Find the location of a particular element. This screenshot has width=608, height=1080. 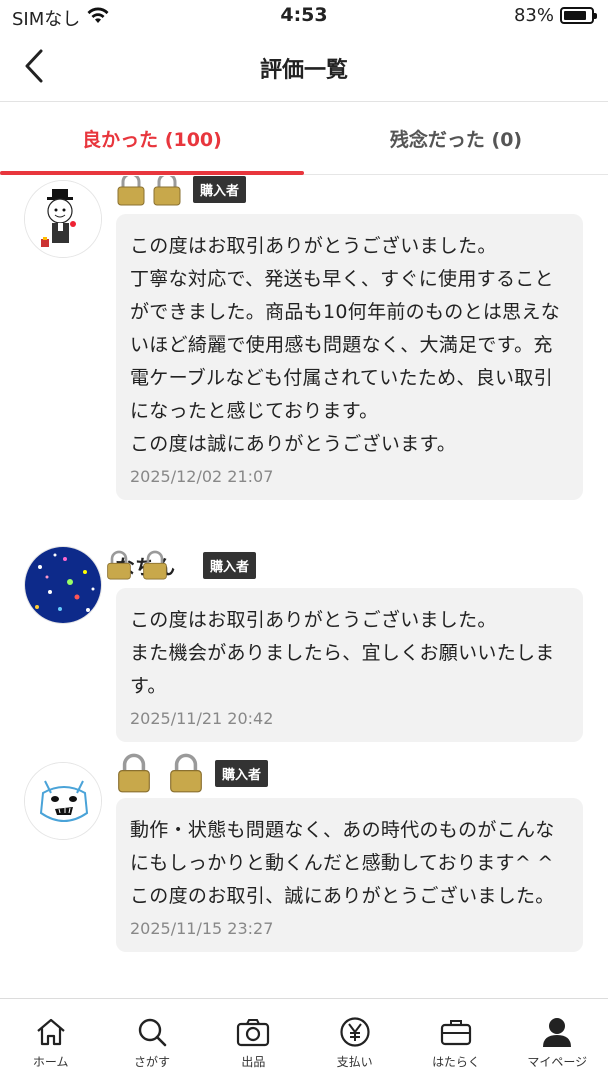

nav-work: はたらく is located at coordinates (455, 1039).